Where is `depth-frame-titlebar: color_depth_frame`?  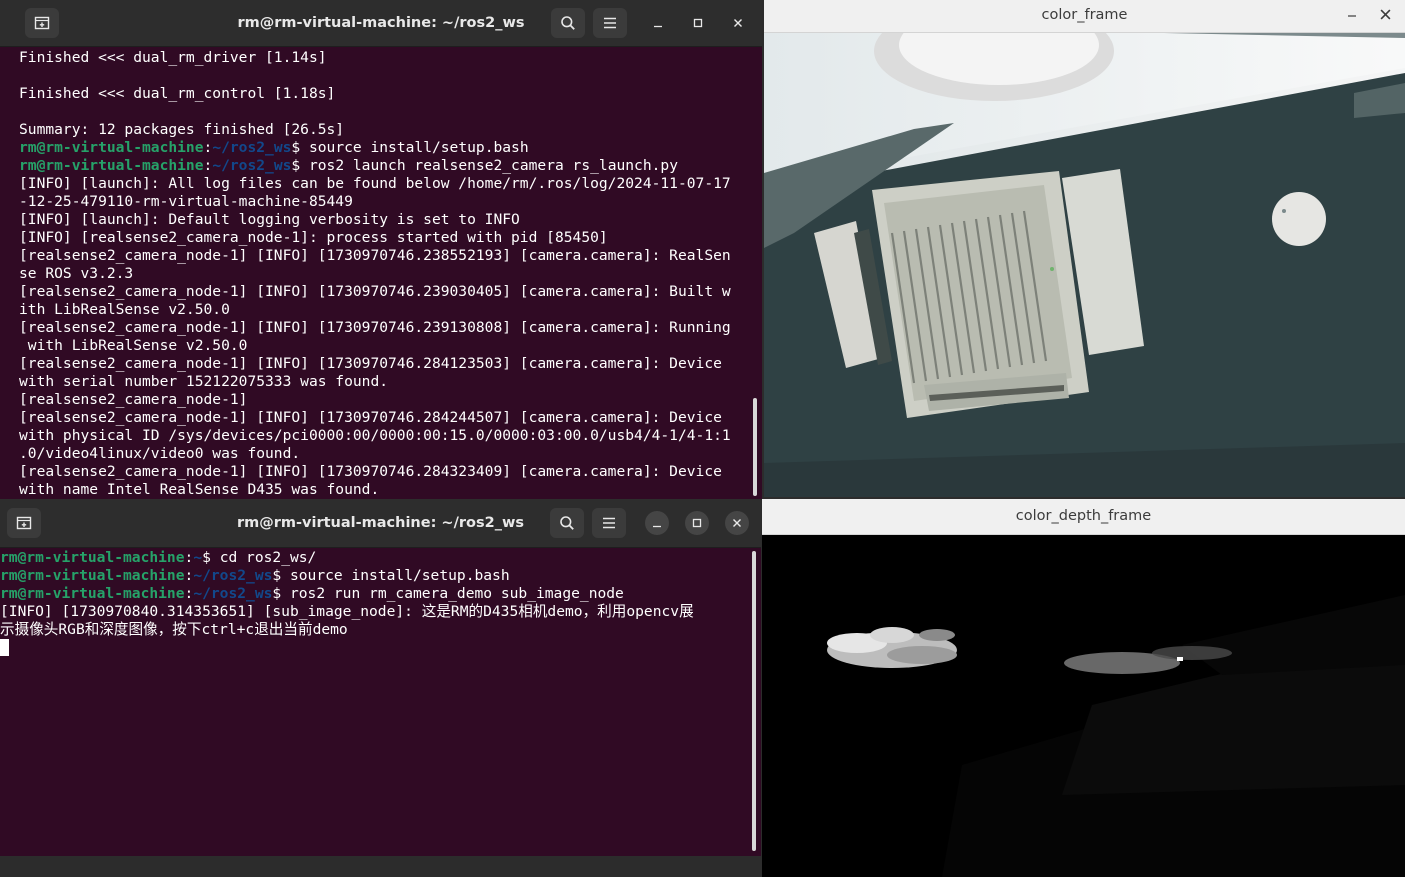
depth-frame-titlebar: color_depth_frame is located at coordinates (1083, 517).